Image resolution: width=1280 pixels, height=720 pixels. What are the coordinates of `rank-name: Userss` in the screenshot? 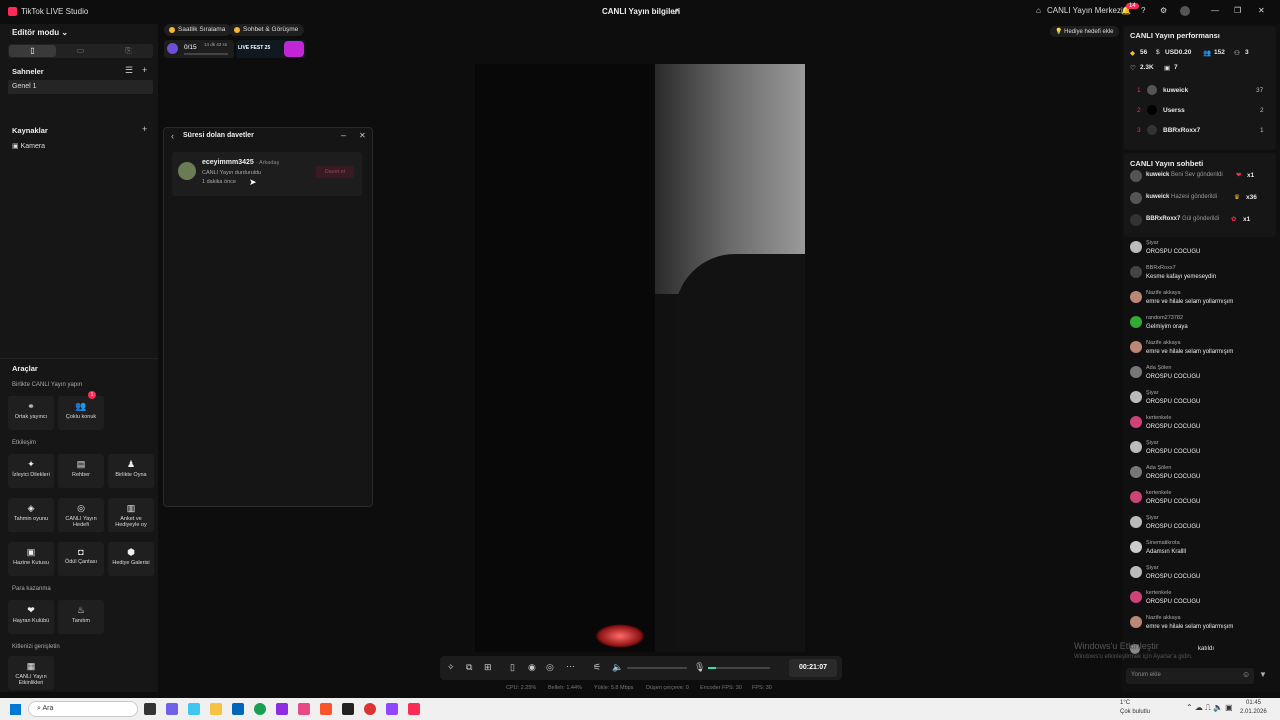 It's located at (1174, 110).